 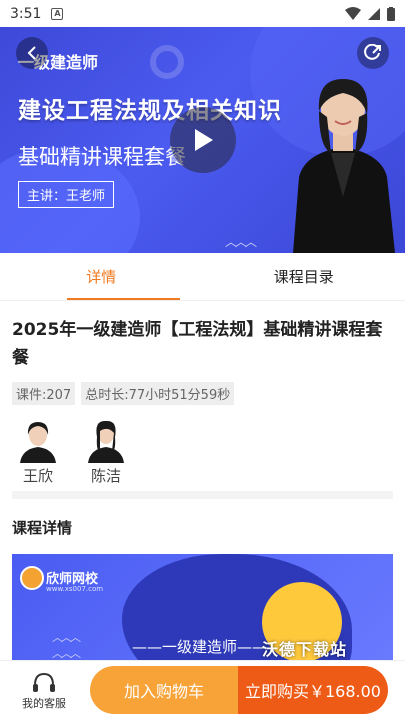 I want to click on notification-icon: A, so click(x=57, y=13).